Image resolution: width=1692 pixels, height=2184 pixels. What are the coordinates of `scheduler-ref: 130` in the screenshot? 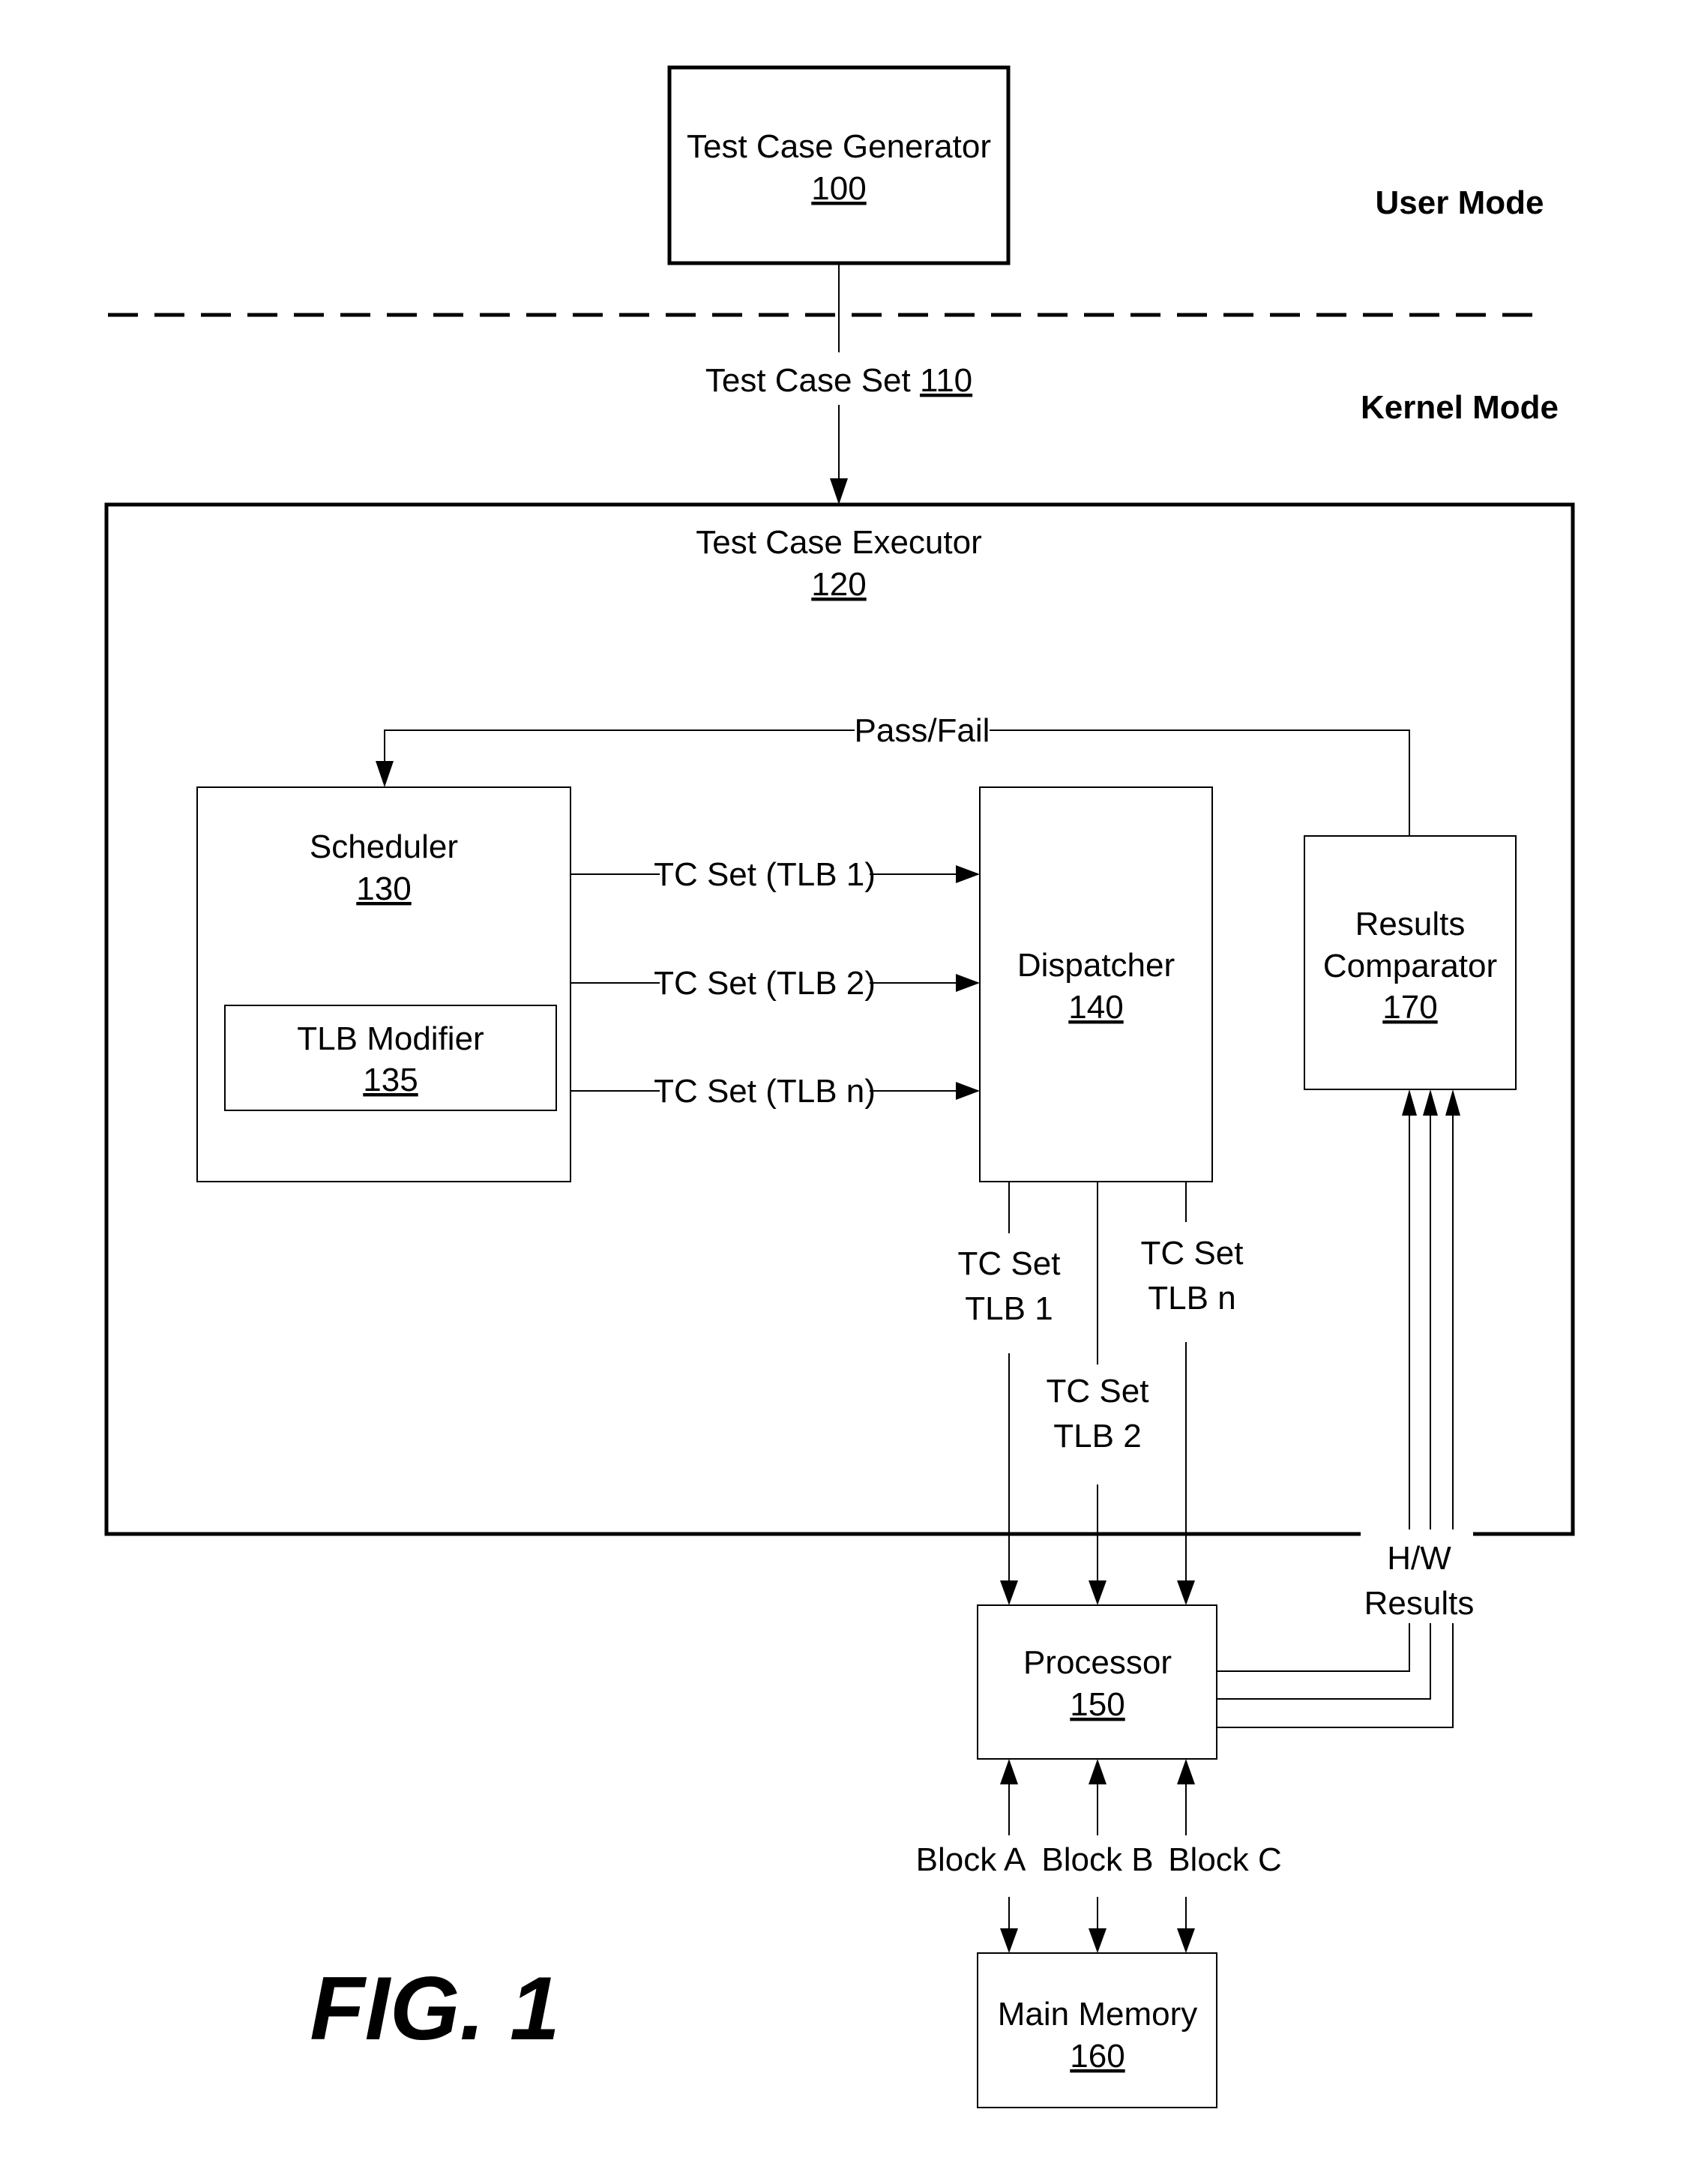 It's located at (384, 888).